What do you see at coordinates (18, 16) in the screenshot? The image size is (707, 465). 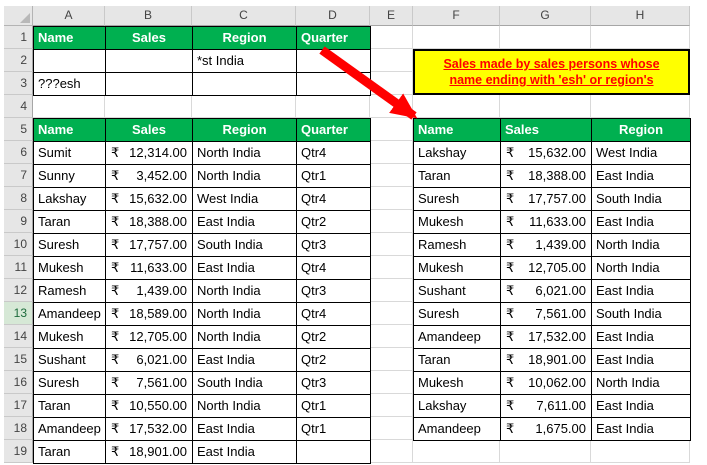 I see `select-all-button` at bounding box center [18, 16].